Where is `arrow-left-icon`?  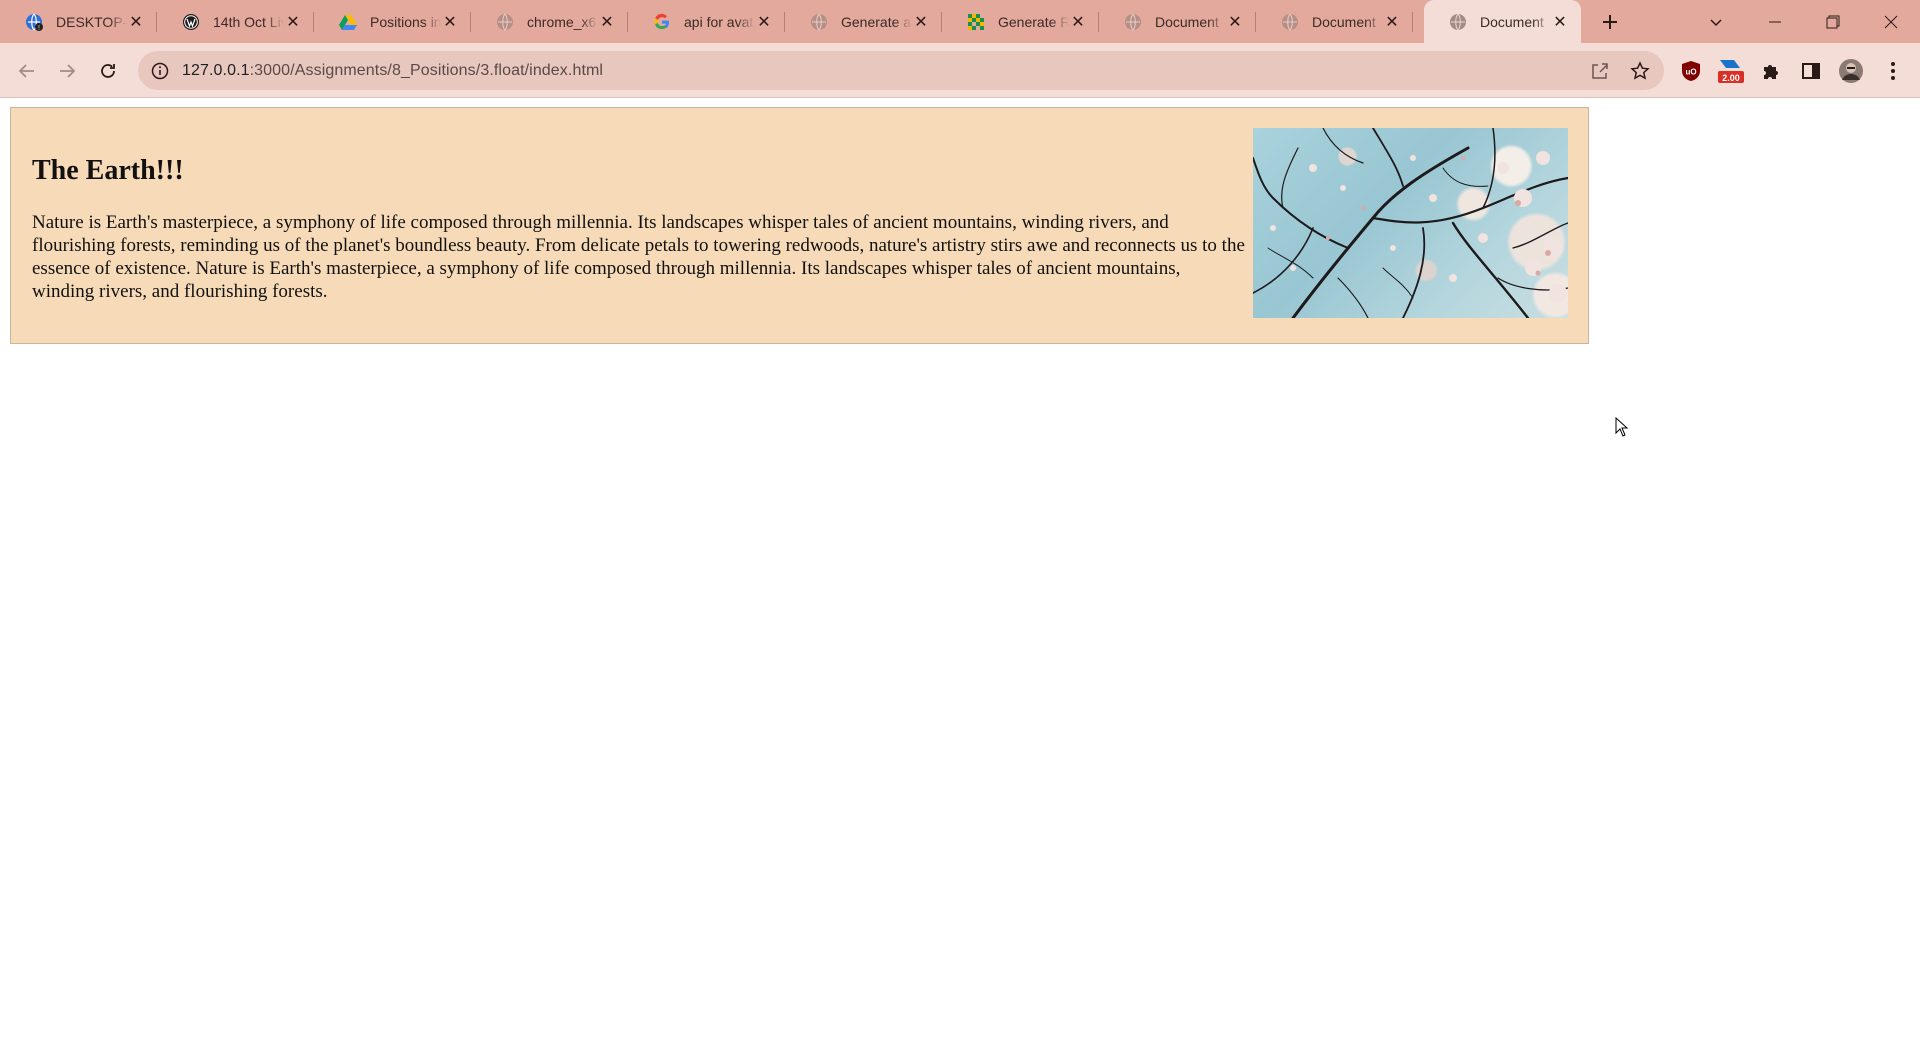 arrow-left-icon is located at coordinates (26, 71).